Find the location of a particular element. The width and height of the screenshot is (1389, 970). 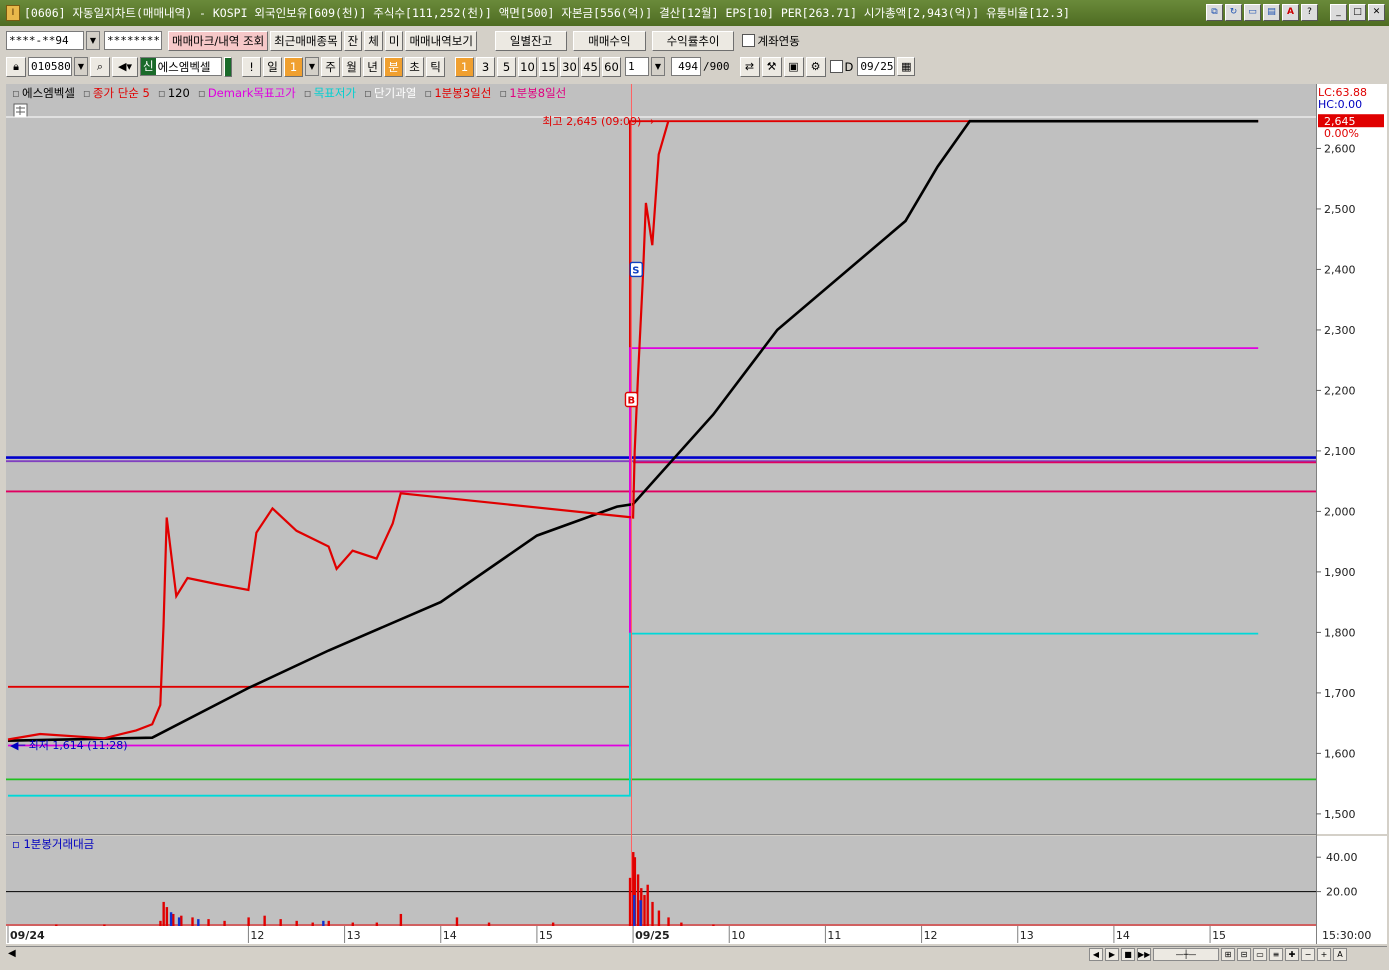

period-month-button: 월 is located at coordinates (351, 66).